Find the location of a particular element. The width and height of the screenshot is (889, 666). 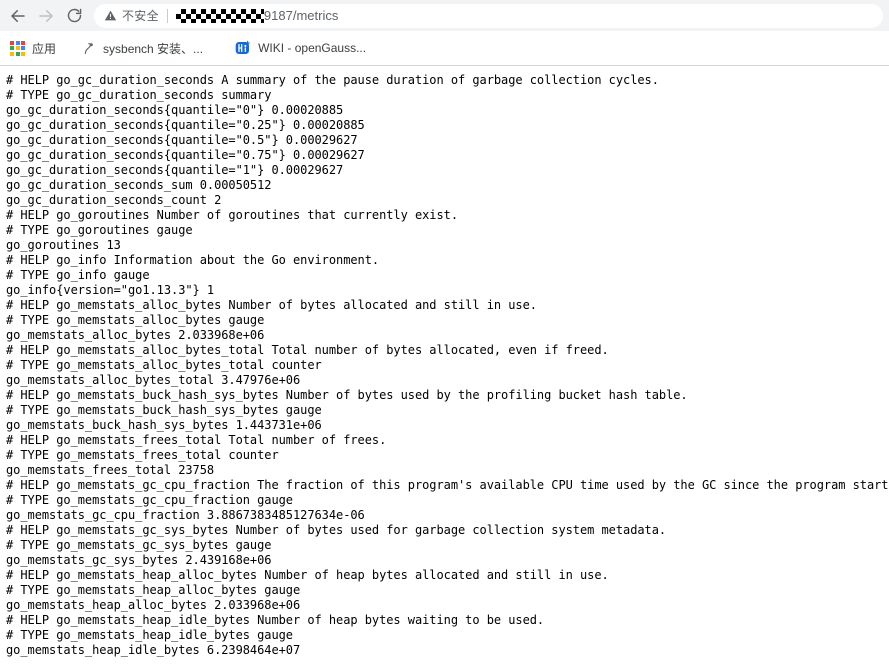

browser-toolbar: 不安全 9187/metrics is located at coordinates (444, 15).